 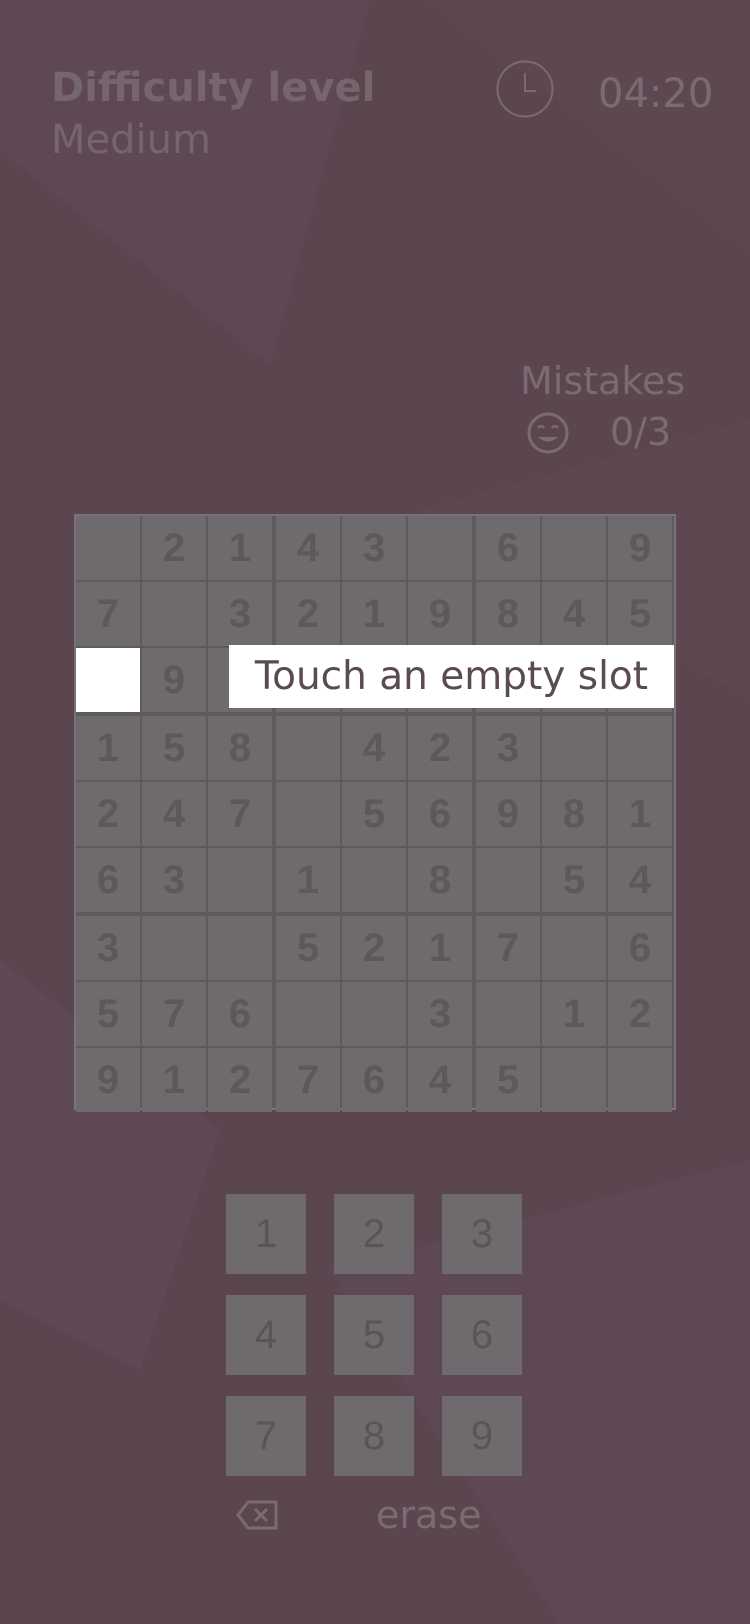 What do you see at coordinates (640, 548) in the screenshot?
I see `sudoku-cell-r1-c9: 9` at bounding box center [640, 548].